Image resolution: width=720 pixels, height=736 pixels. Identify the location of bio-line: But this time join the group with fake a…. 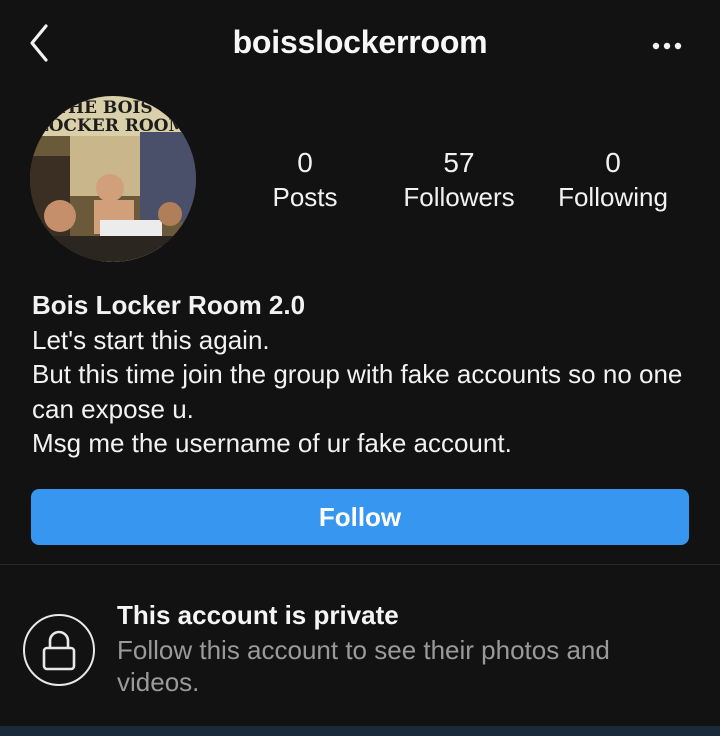
(357, 391).